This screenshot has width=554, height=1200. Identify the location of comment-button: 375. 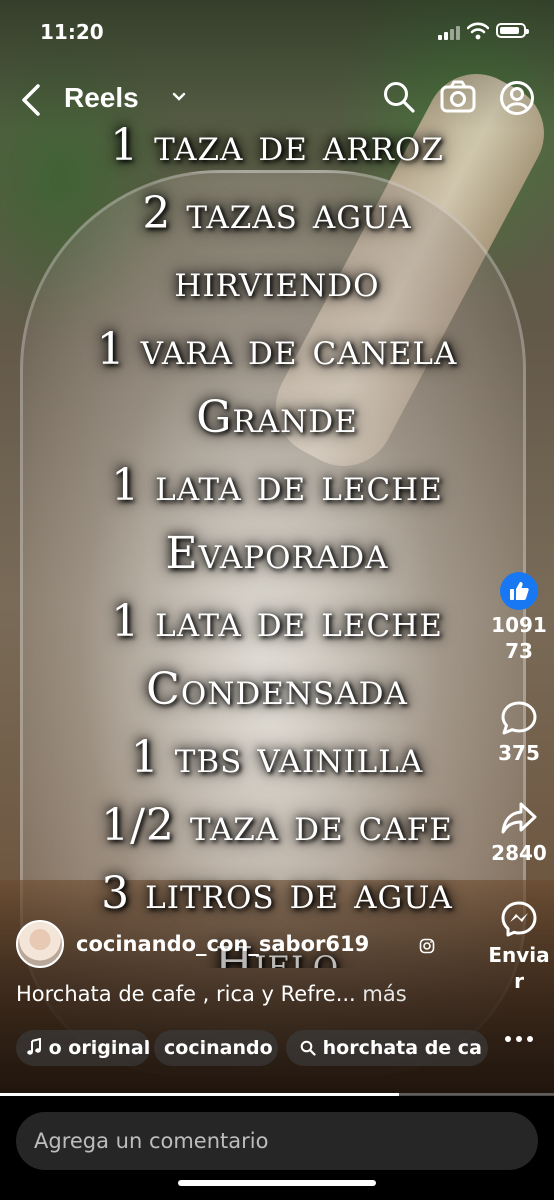
(519, 733).